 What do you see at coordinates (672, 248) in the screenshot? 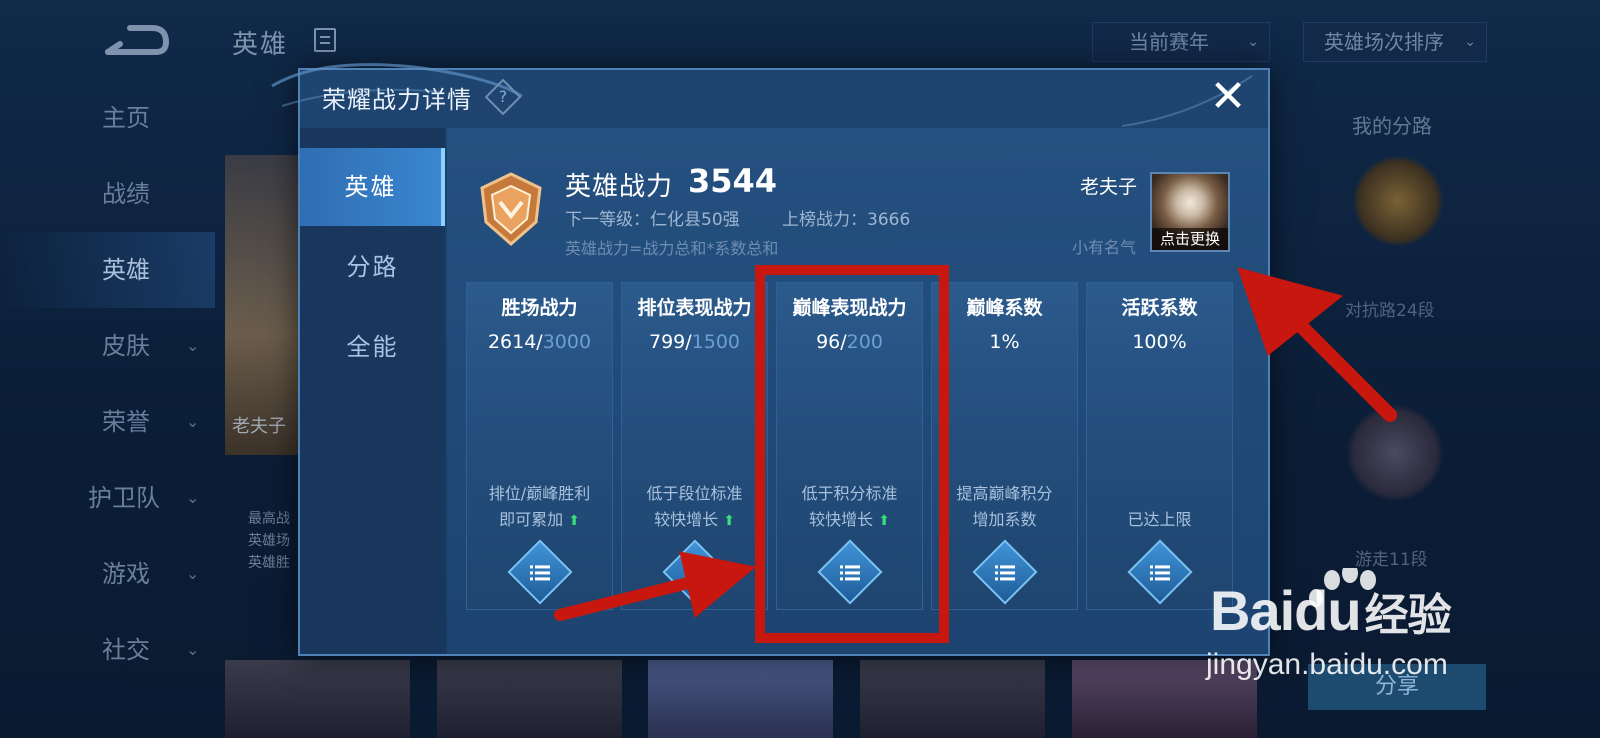
I see `power-formula: 英雄战力=战力总和*系数总和` at bounding box center [672, 248].